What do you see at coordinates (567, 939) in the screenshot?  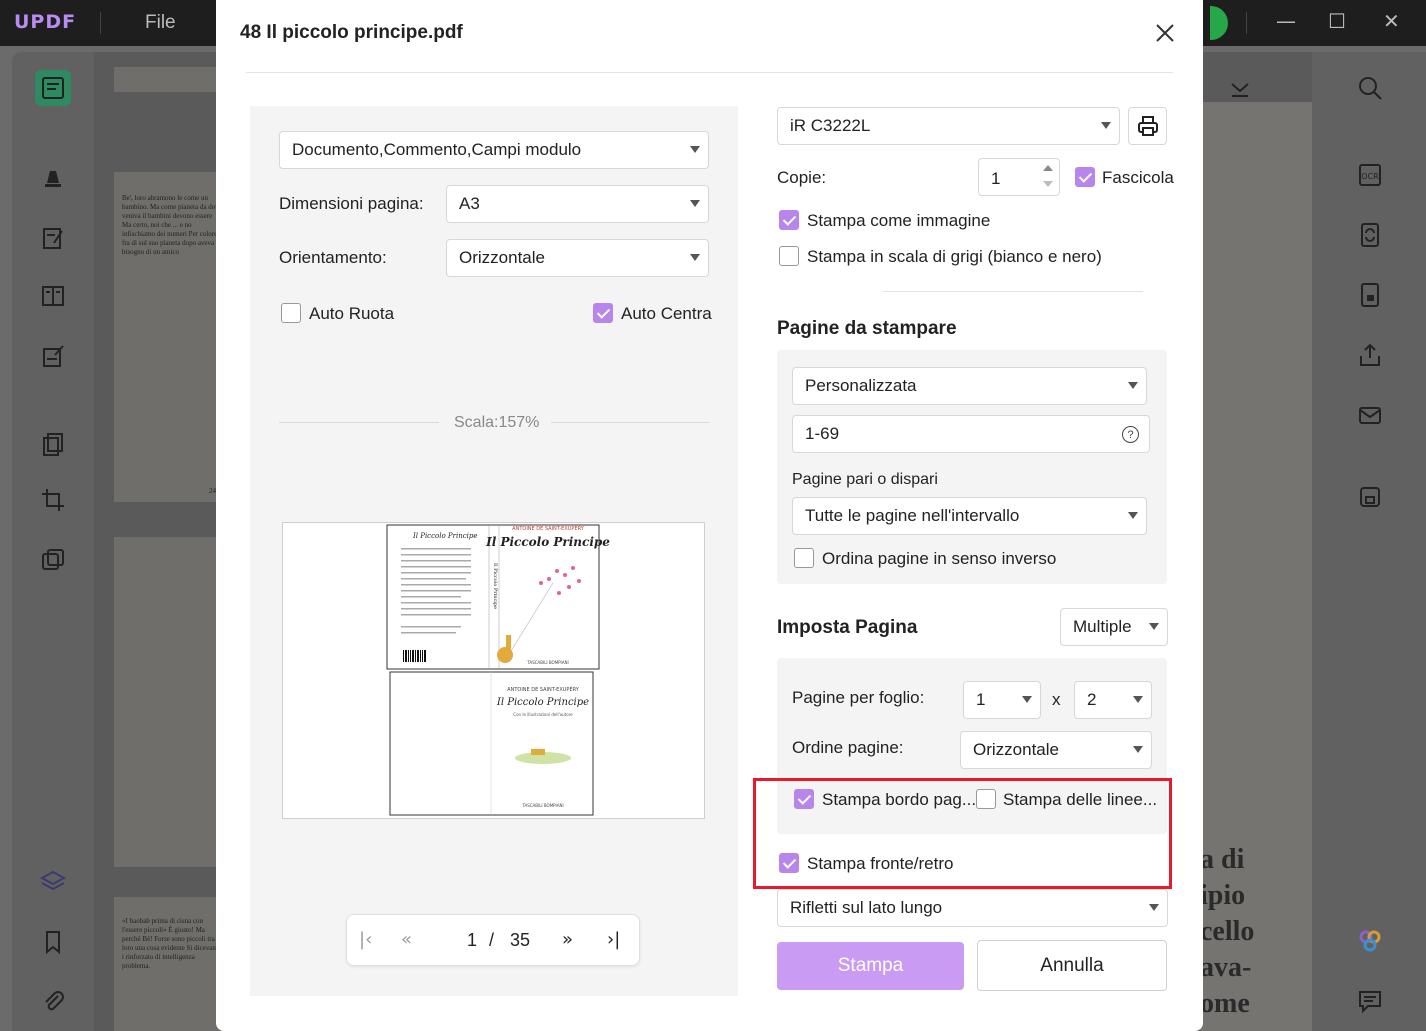 I see `next-page-icon: »` at bounding box center [567, 939].